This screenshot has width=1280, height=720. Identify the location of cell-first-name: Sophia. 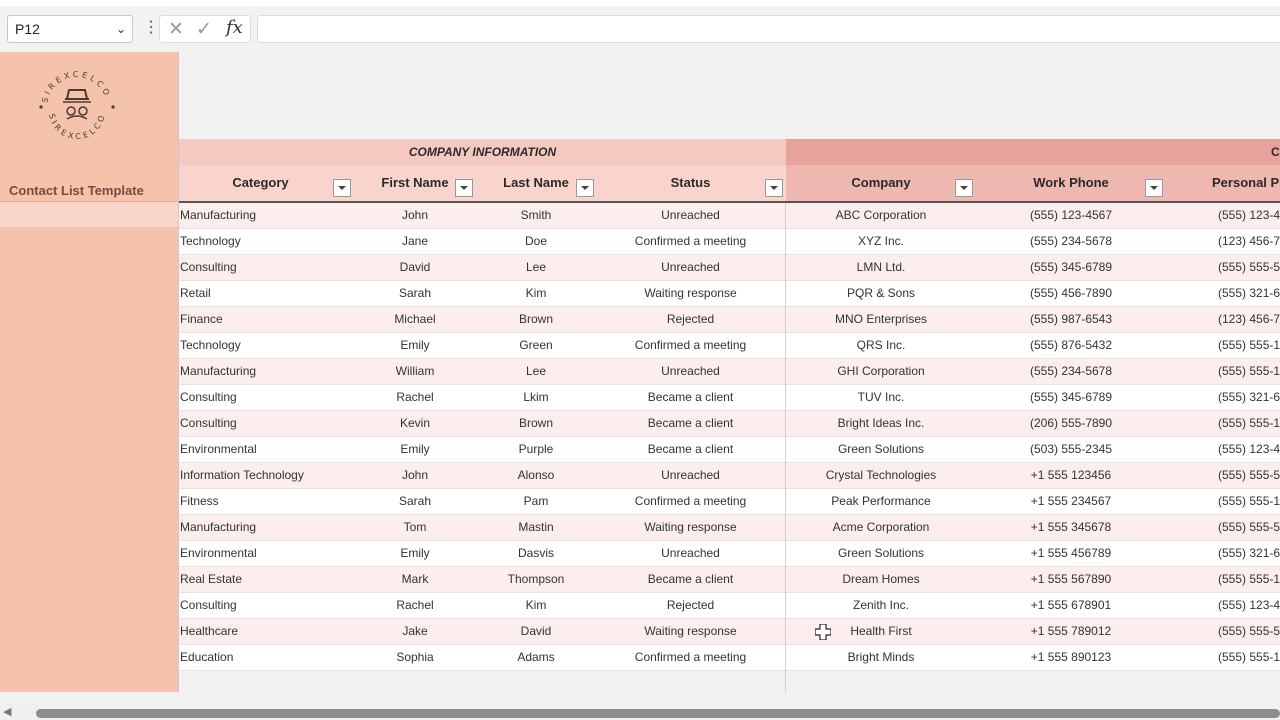
(415, 657).